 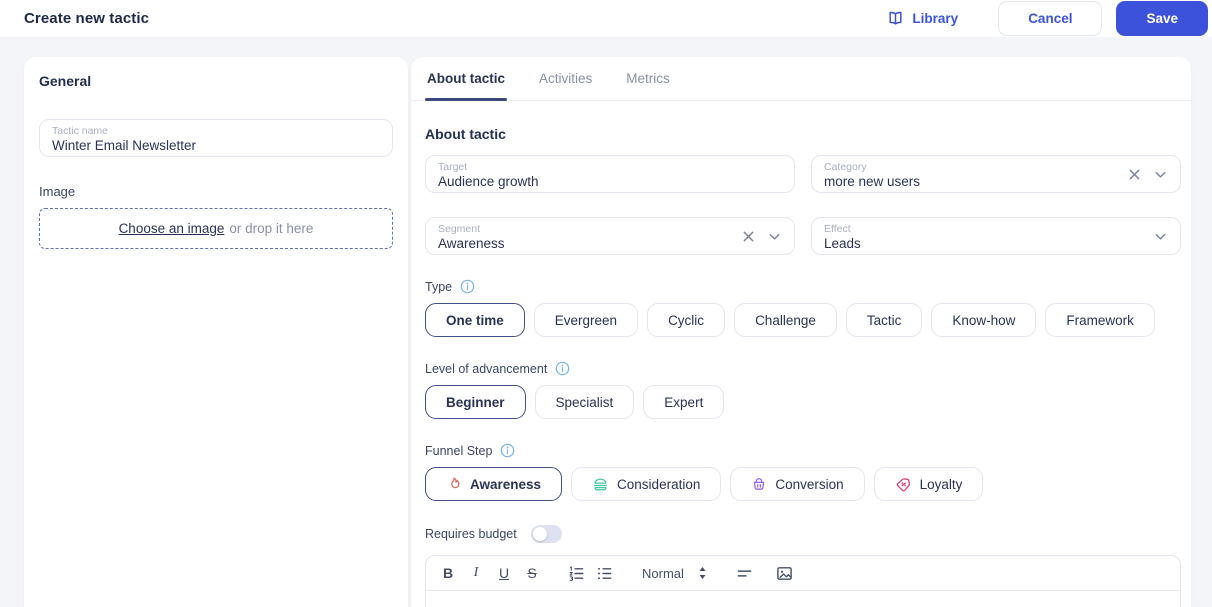 I want to click on funnel-option-label: Awareness, so click(x=506, y=484).